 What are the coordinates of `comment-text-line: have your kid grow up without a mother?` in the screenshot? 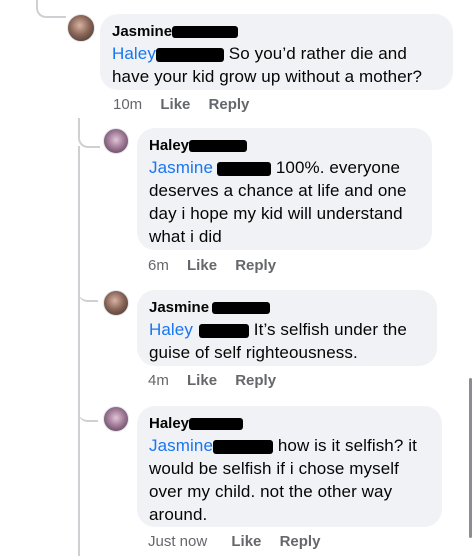 It's located at (267, 76).